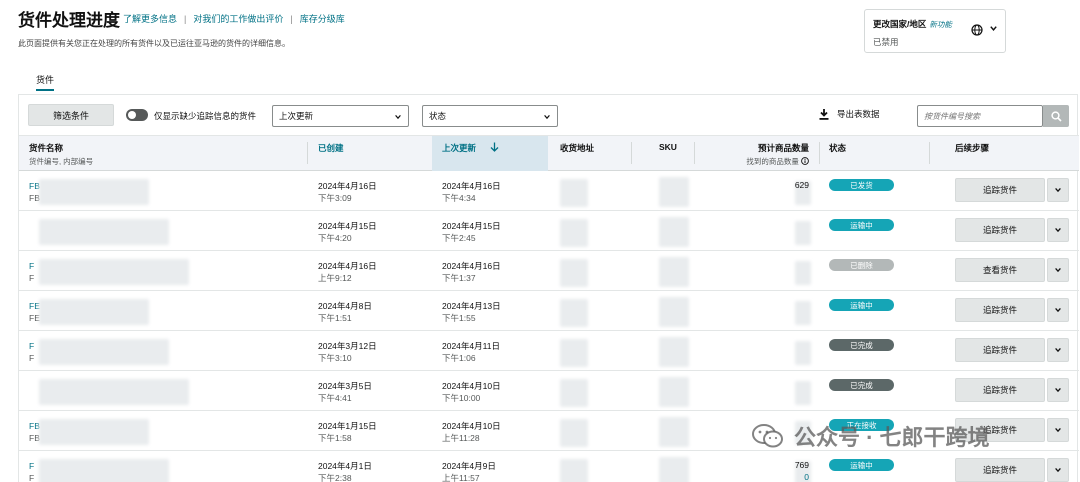 The image size is (1080, 482). What do you see at coordinates (980, 116) in the screenshot?
I see `search-input` at bounding box center [980, 116].